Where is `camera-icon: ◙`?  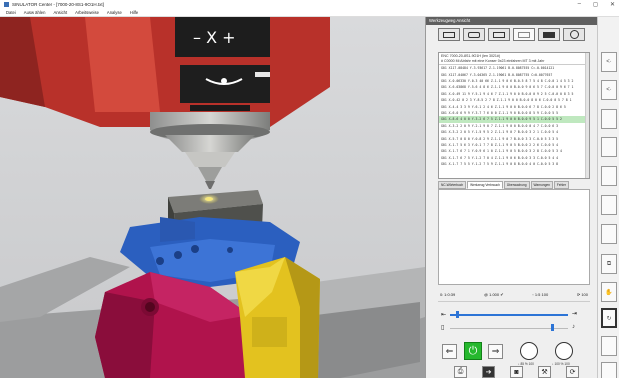
camera-icon: ◙ is located at coordinates (516, 372).